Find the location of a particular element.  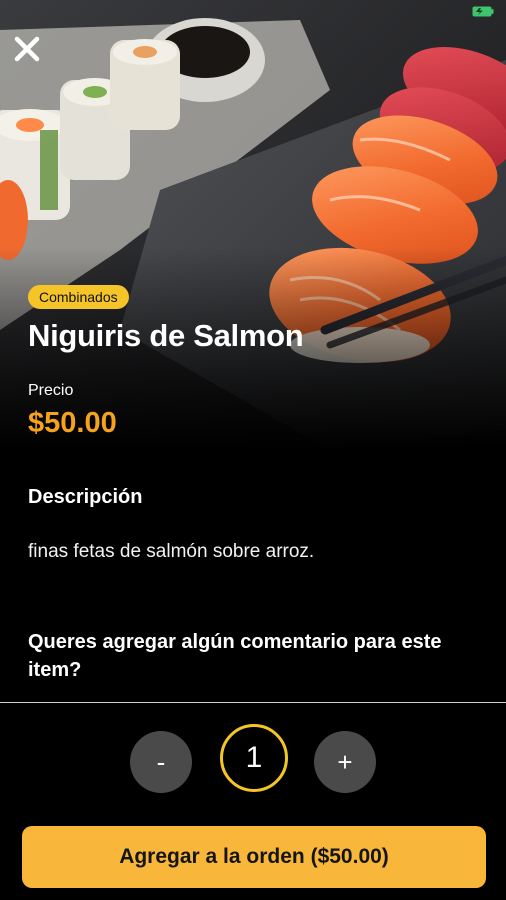

quantity-value: 1 is located at coordinates (254, 758).